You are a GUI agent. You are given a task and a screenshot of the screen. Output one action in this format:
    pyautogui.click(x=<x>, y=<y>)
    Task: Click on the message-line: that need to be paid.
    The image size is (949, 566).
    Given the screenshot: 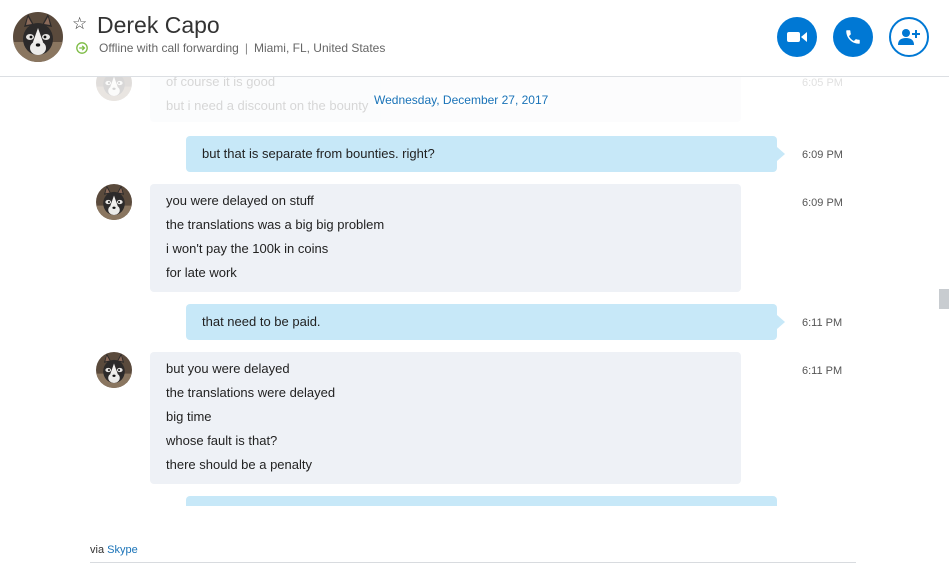 What is the action you would take?
    pyautogui.click(x=261, y=321)
    